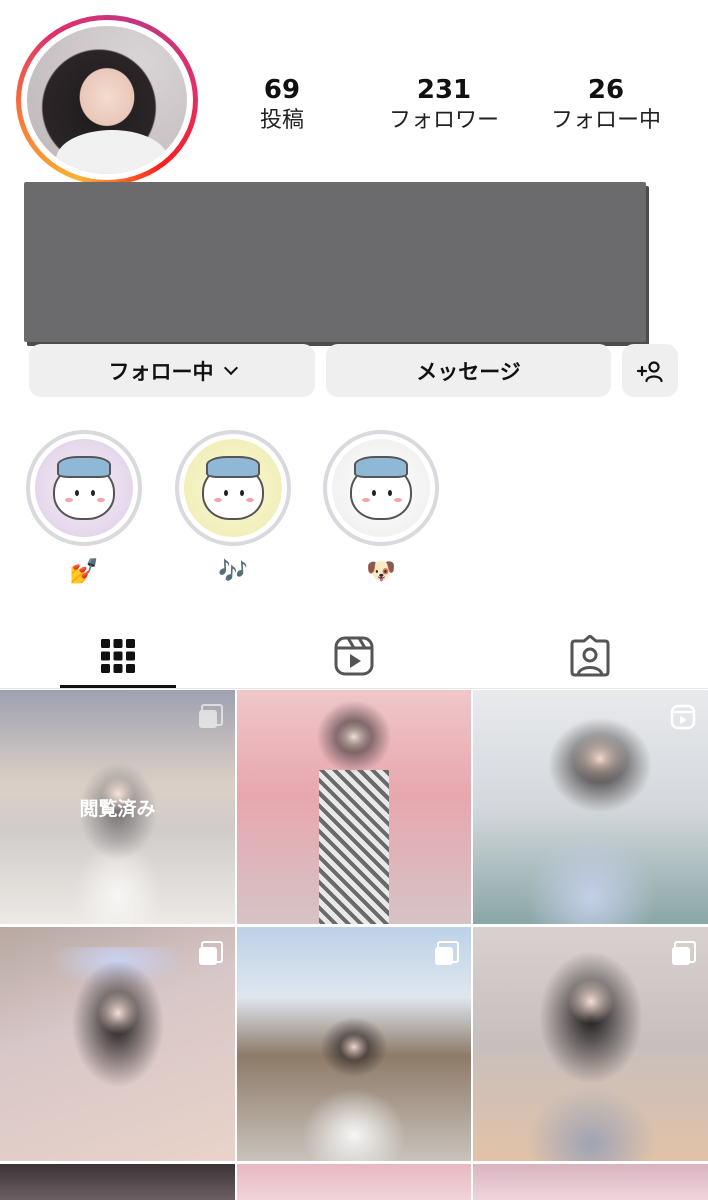 This screenshot has height=1200, width=708. Describe the element at coordinates (683, 717) in the screenshot. I see `reel-badge-icon` at that location.